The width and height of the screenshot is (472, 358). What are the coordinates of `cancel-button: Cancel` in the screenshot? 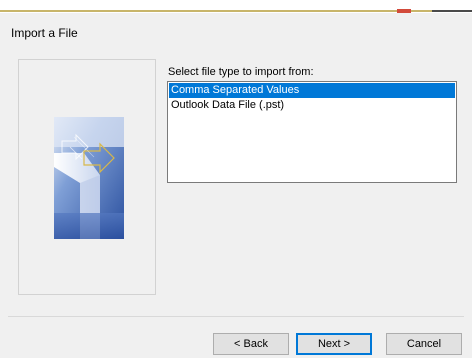 It's located at (424, 344).